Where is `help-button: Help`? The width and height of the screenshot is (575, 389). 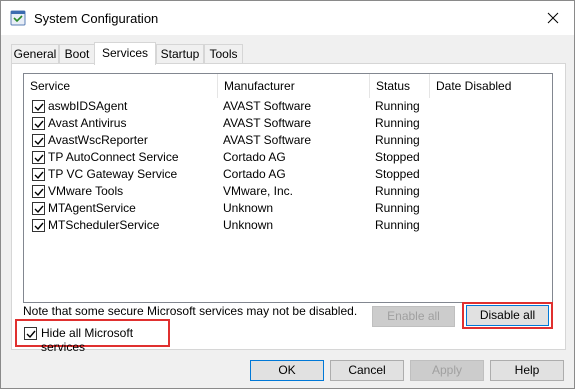
help-button: Help is located at coordinates (527, 370).